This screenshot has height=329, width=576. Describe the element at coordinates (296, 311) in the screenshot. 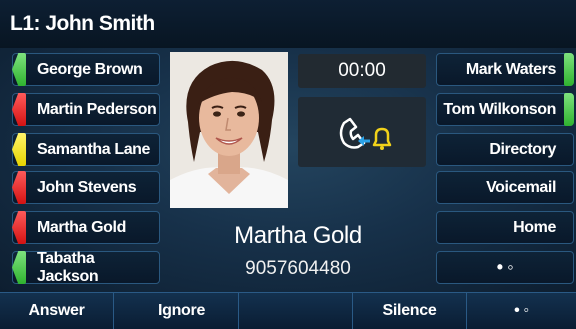

I see `softkey-empty` at that location.